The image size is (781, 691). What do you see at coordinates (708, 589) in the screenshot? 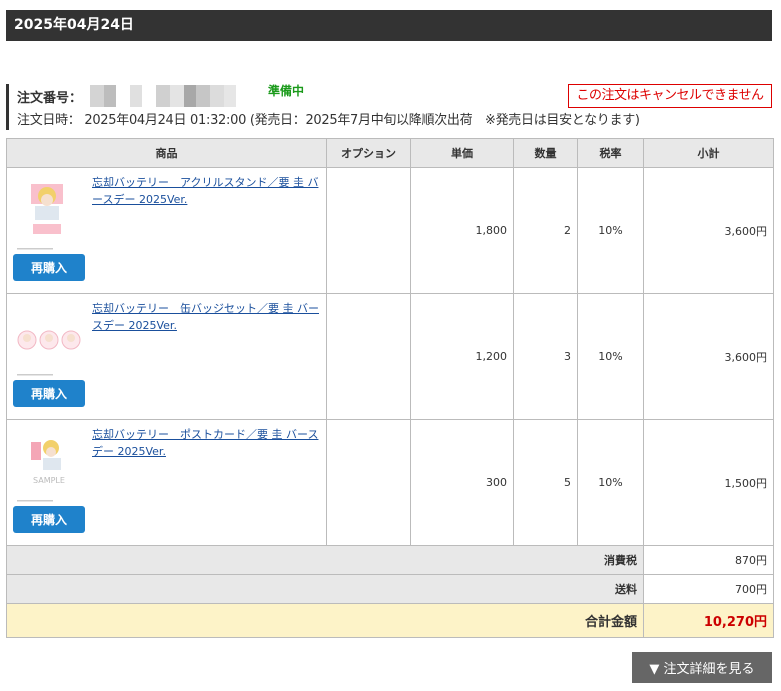
I see `shipping-value: 700円` at bounding box center [708, 589].